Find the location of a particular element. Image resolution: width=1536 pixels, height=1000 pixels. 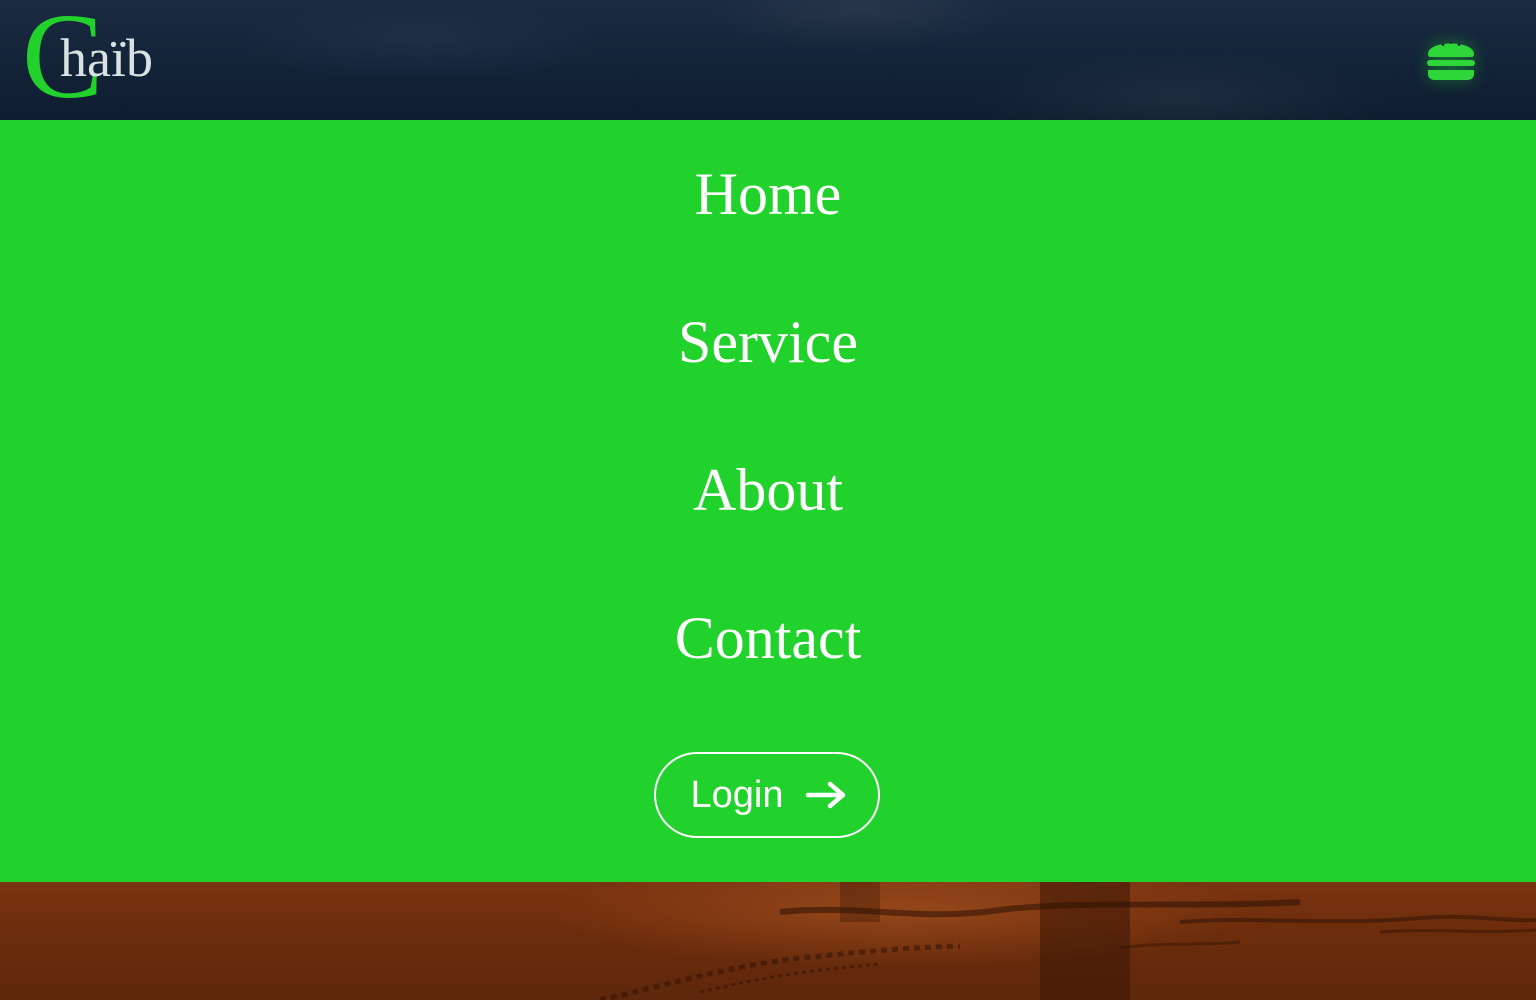

nav-link-service: Service is located at coordinates (768, 342).